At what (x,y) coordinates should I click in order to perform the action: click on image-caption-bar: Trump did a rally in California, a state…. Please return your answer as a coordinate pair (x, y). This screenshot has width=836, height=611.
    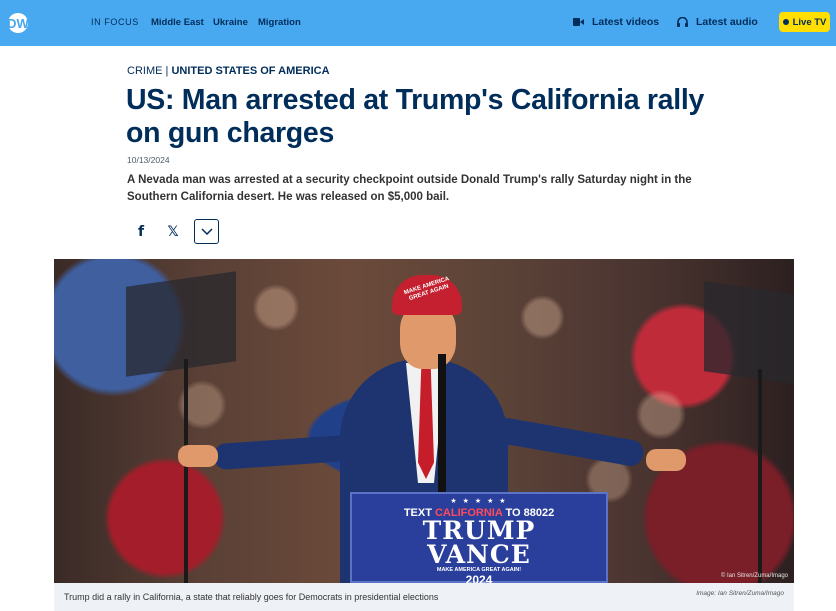
    Looking at the image, I should click on (424, 597).